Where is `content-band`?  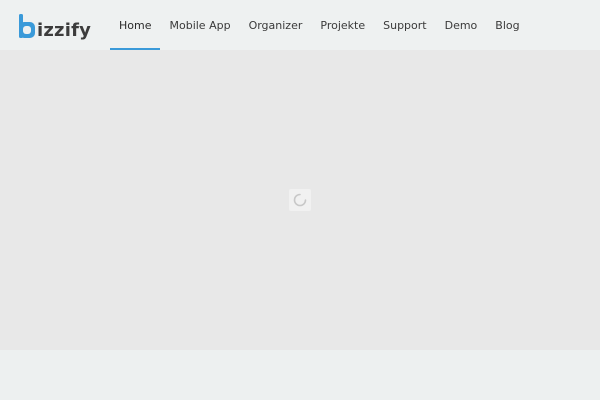
content-band is located at coordinates (300, 375).